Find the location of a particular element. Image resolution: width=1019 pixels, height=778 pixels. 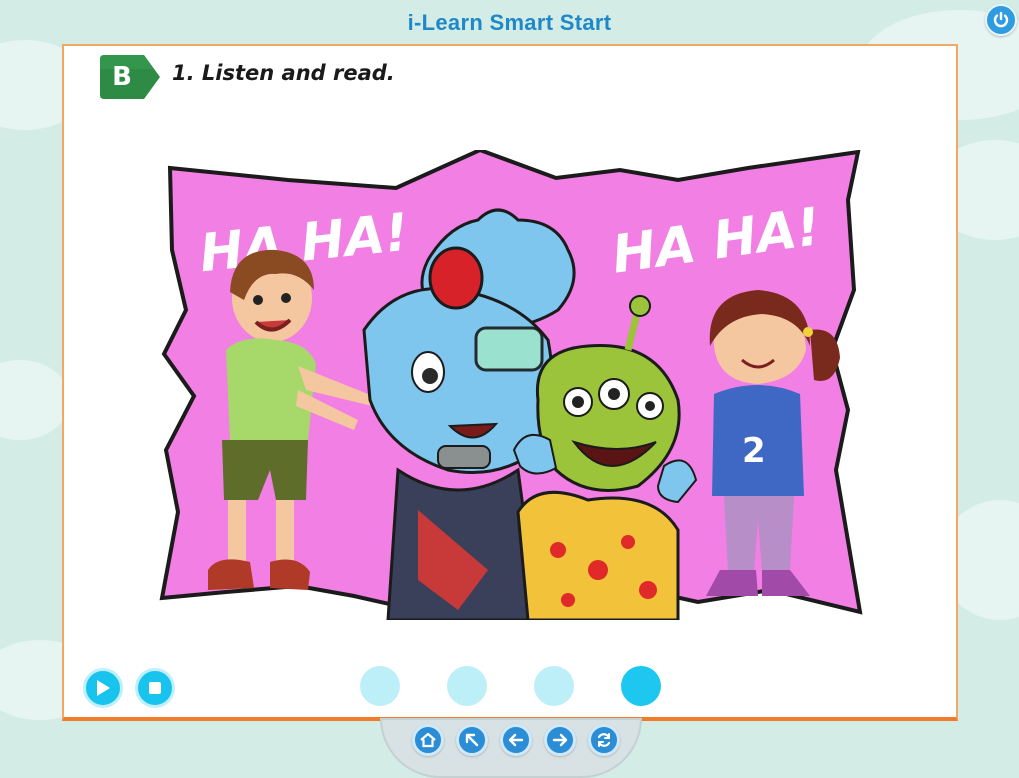

power-icon is located at coordinates (1001, 19).